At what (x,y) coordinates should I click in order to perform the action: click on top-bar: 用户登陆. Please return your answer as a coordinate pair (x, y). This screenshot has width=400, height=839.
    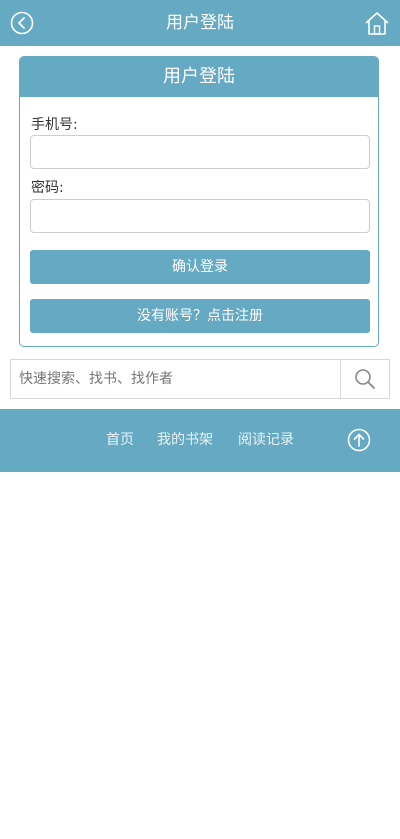
    Looking at the image, I should click on (200, 23).